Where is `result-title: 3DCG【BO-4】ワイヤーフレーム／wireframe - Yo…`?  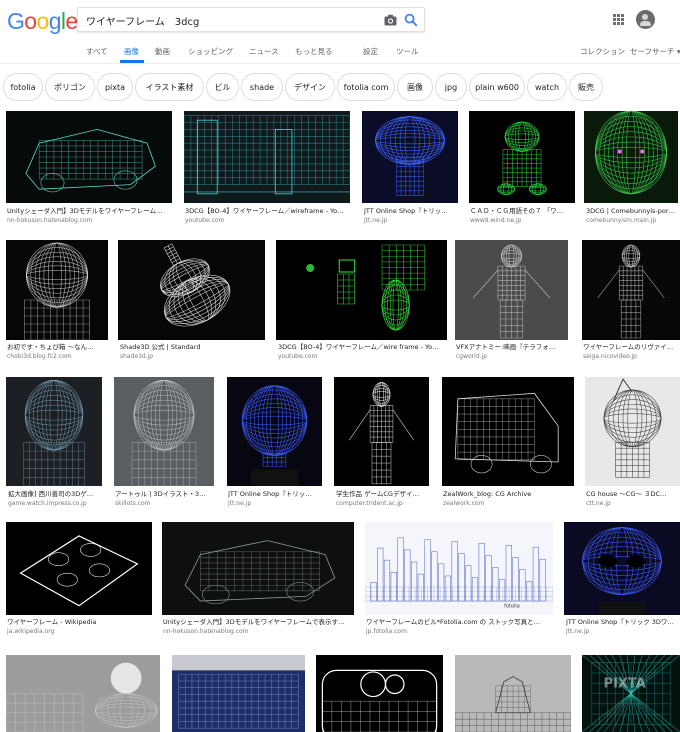
result-title: 3DCG【BO-4】ワイヤーフレーム／wireframe - Yo… is located at coordinates (268, 211).